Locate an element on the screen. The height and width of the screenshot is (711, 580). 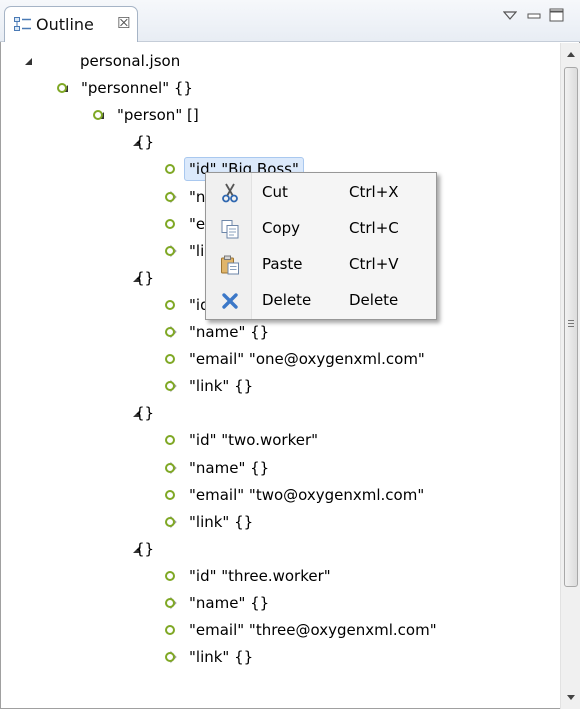
menu-item-label: Copy is located at coordinates (281, 228).